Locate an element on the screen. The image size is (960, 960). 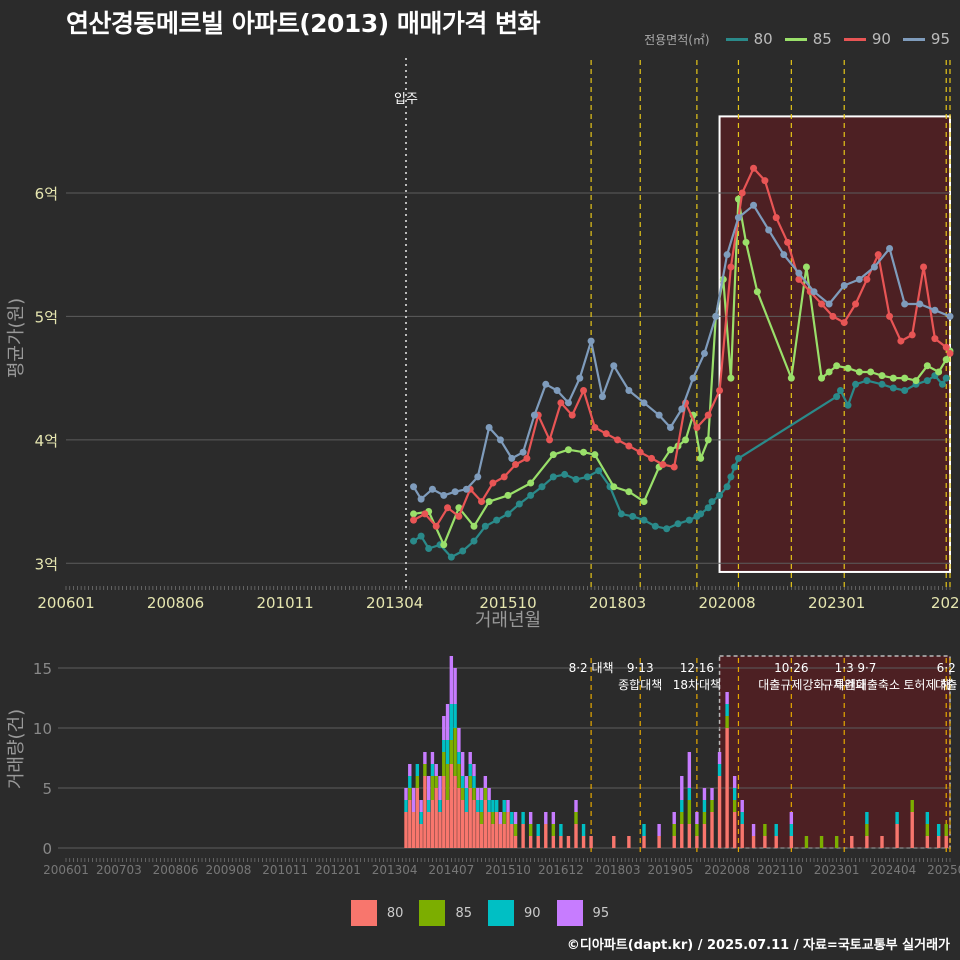
x-tick-label-0: 200601 is located at coordinates (65, 603).